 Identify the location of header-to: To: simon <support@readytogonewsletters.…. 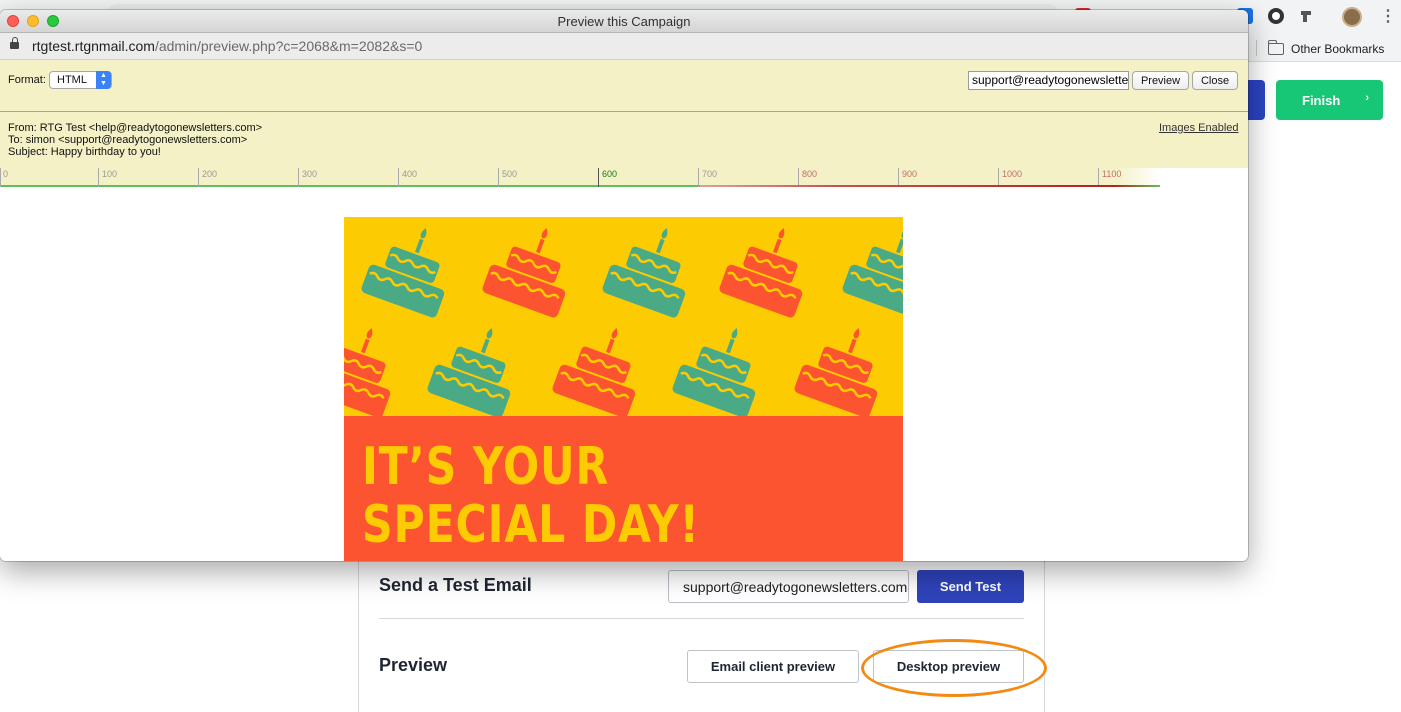
(128, 140).